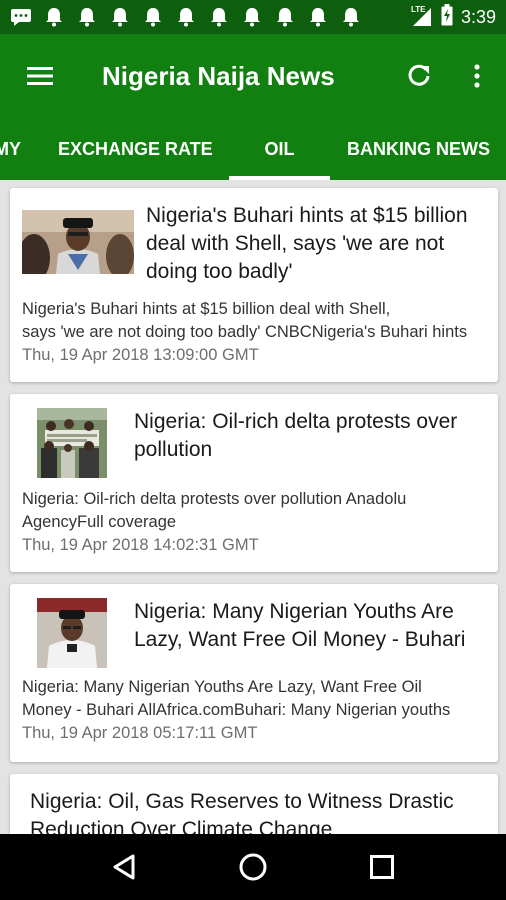 This screenshot has height=900, width=506. Describe the element at coordinates (140, 733) in the screenshot. I see `article-date: Thu, 19 Apr 2018 05:17:11 GMT` at that location.